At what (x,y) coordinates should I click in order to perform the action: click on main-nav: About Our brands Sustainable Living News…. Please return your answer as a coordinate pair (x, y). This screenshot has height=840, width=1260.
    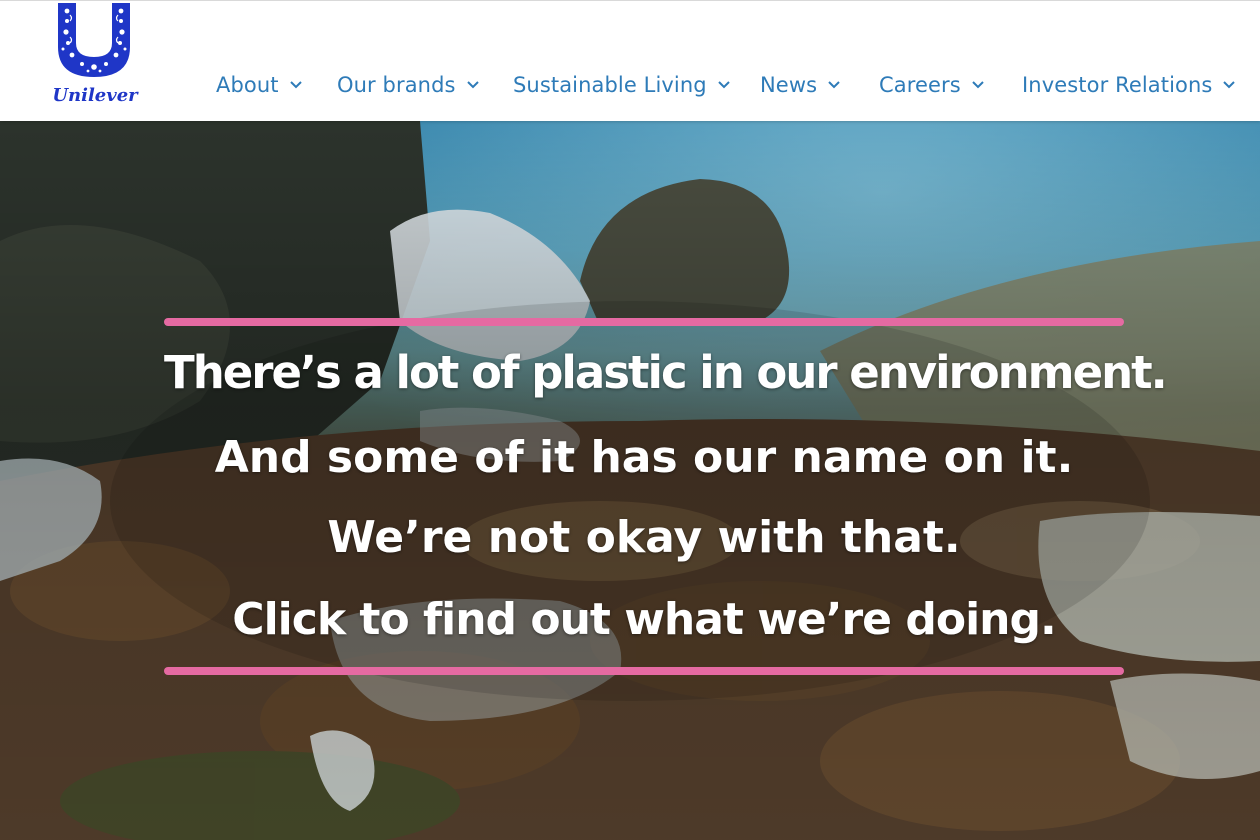
    Looking at the image, I should click on (630, 85).